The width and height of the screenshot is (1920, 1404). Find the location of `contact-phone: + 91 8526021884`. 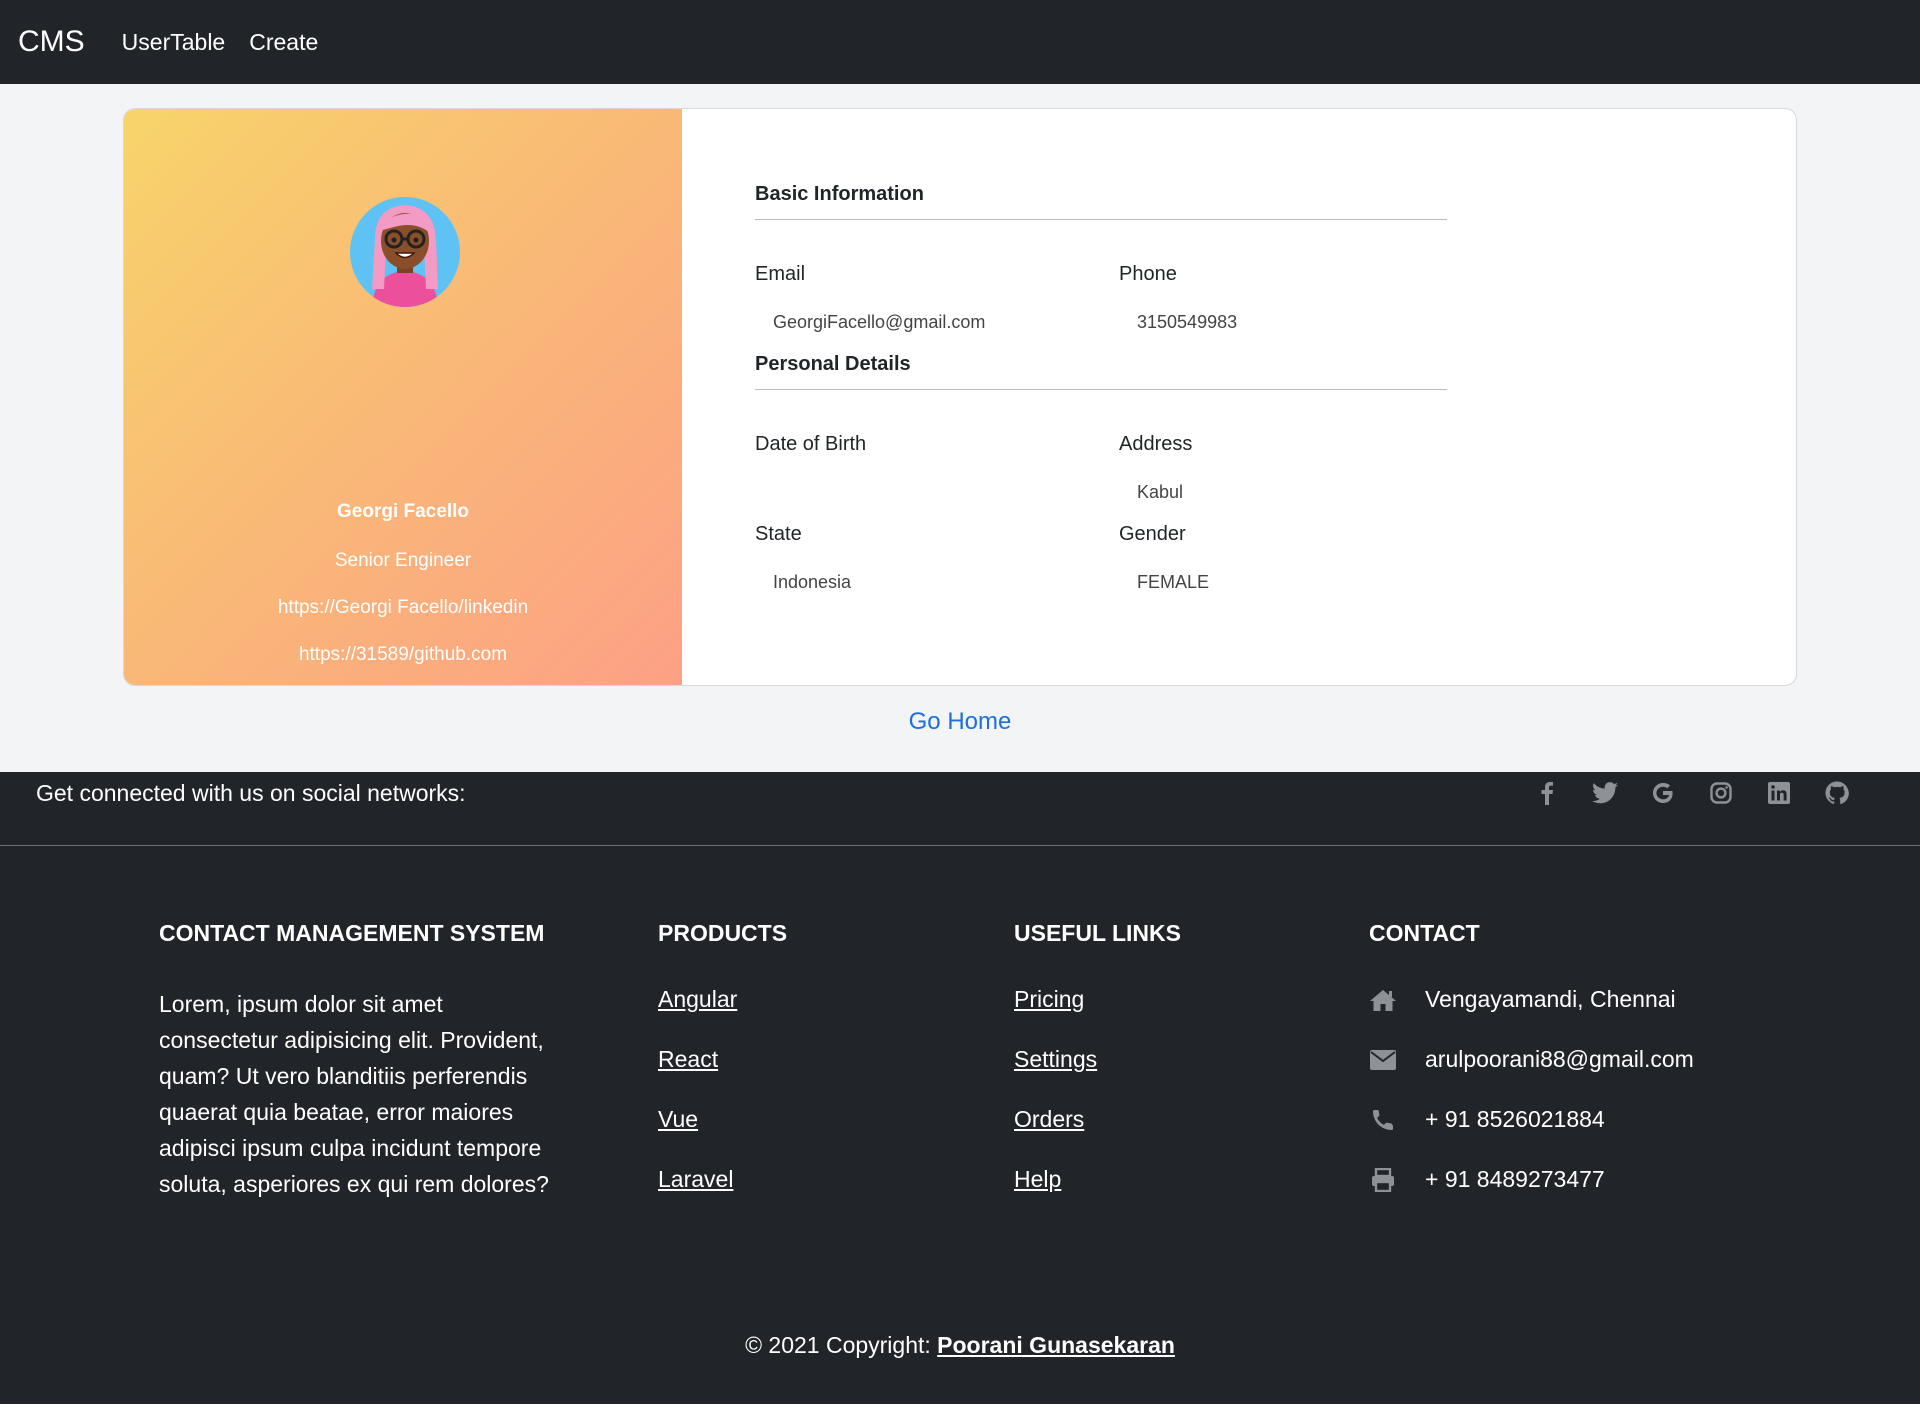

contact-phone: + 91 8526021884 is located at coordinates (1487, 1119).